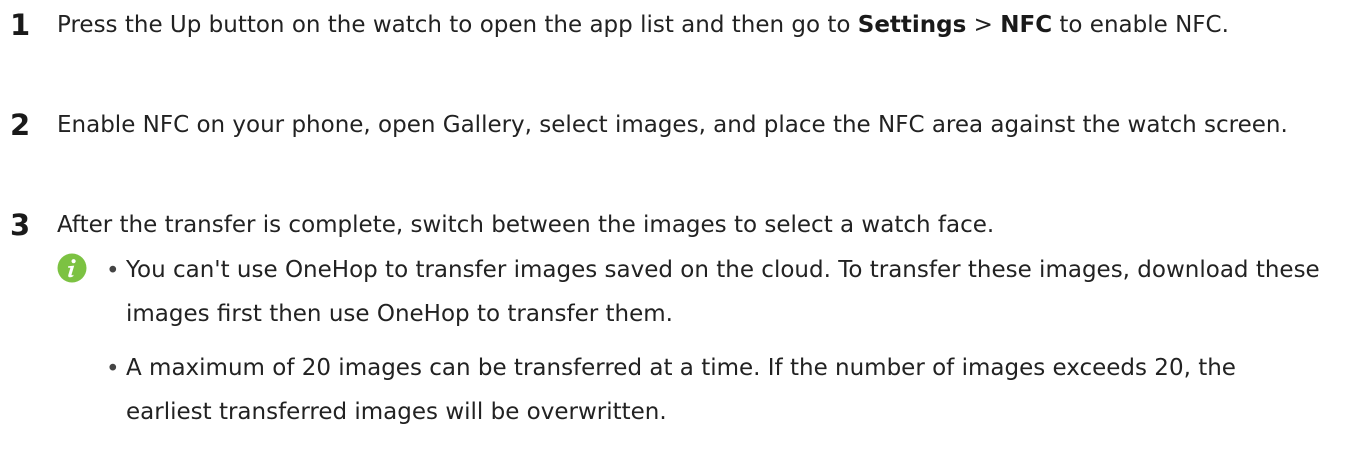 The width and height of the screenshot is (1349, 459). I want to click on info-icon, so click(72, 268).